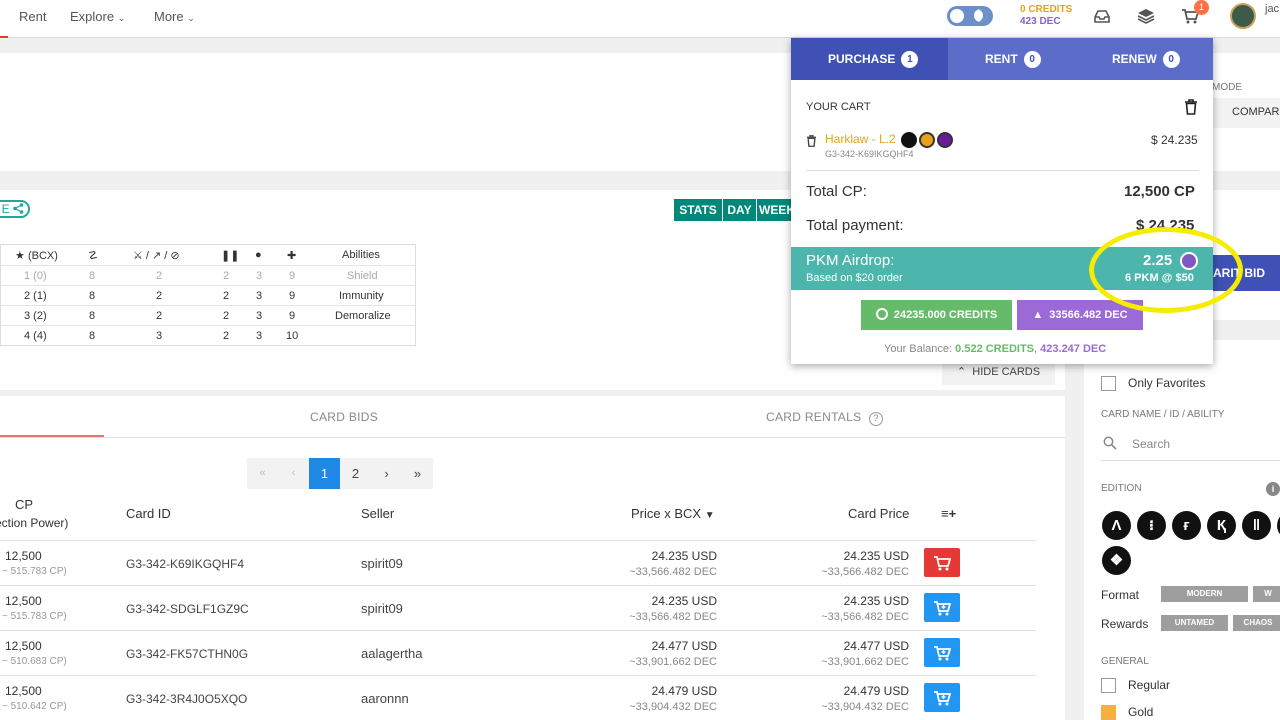 The height and width of the screenshot is (720, 1280). Describe the element at coordinates (532, 437) in the screenshot. I see `tab-divider` at that location.